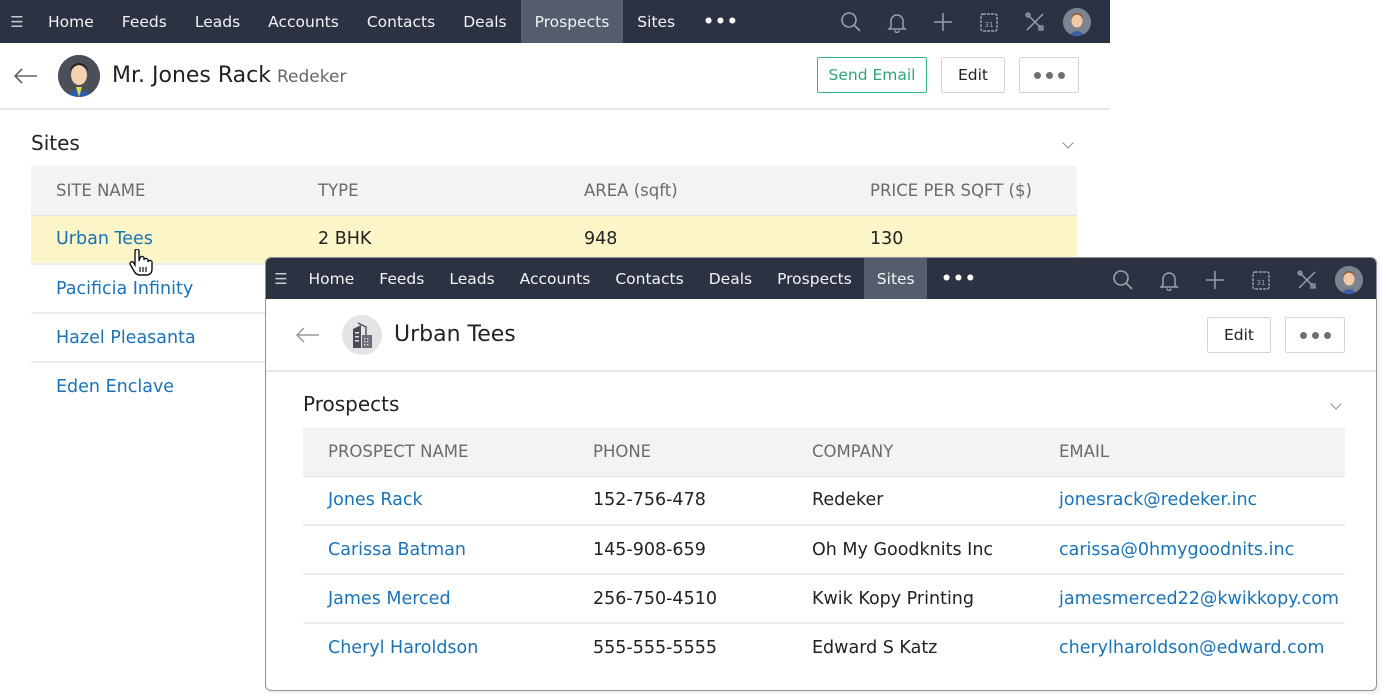  Describe the element at coordinates (312, 76) in the screenshot. I see `record-company: Redeker` at that location.